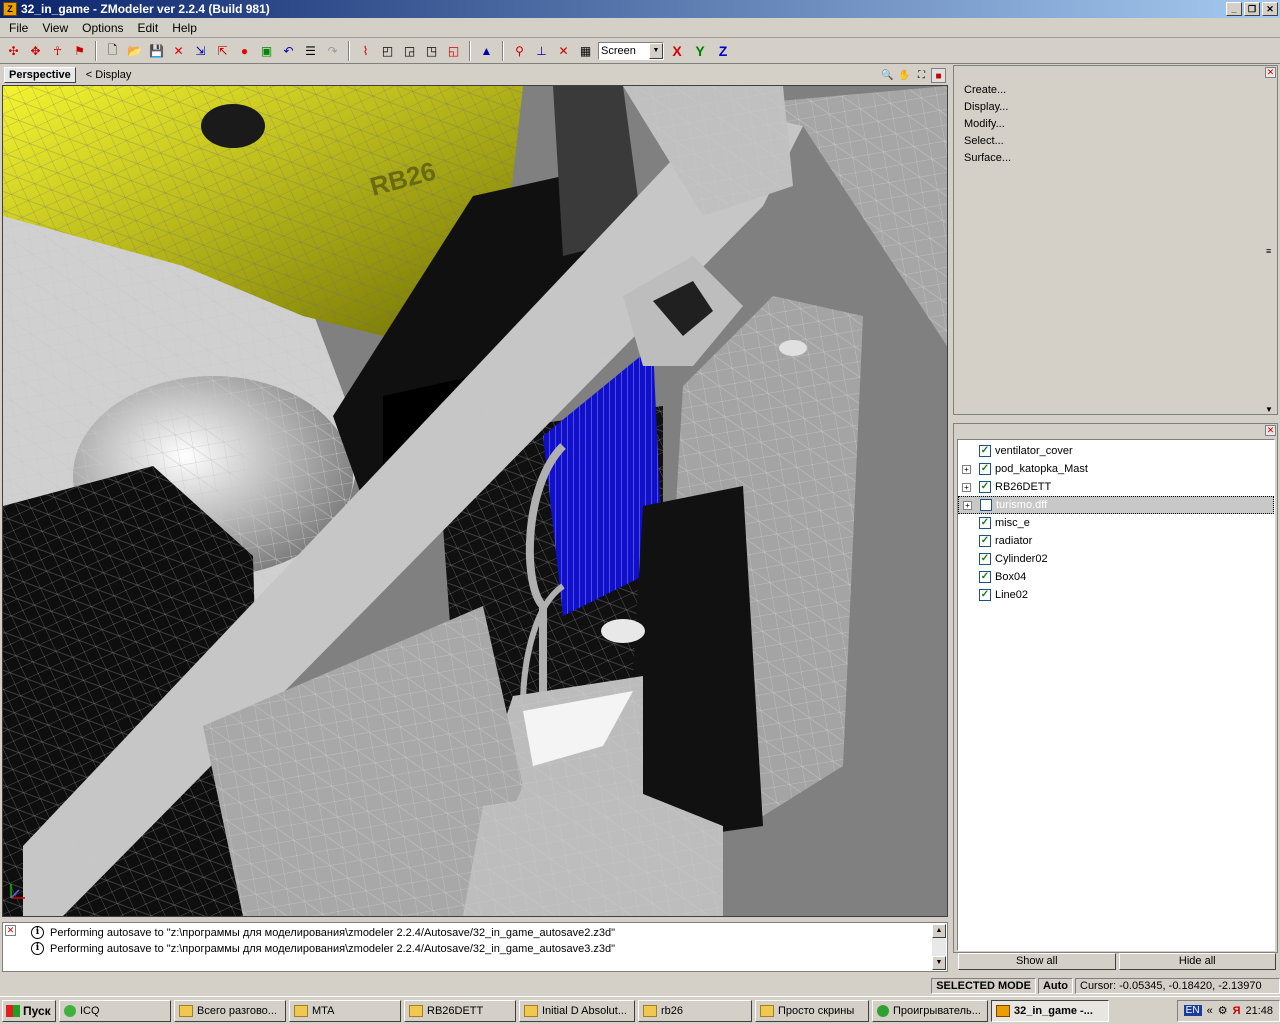 Image resolution: width=1280 pixels, height=1024 pixels. Describe the element at coordinates (700, 51) in the screenshot. I see `axis-y-button: Y` at that location.